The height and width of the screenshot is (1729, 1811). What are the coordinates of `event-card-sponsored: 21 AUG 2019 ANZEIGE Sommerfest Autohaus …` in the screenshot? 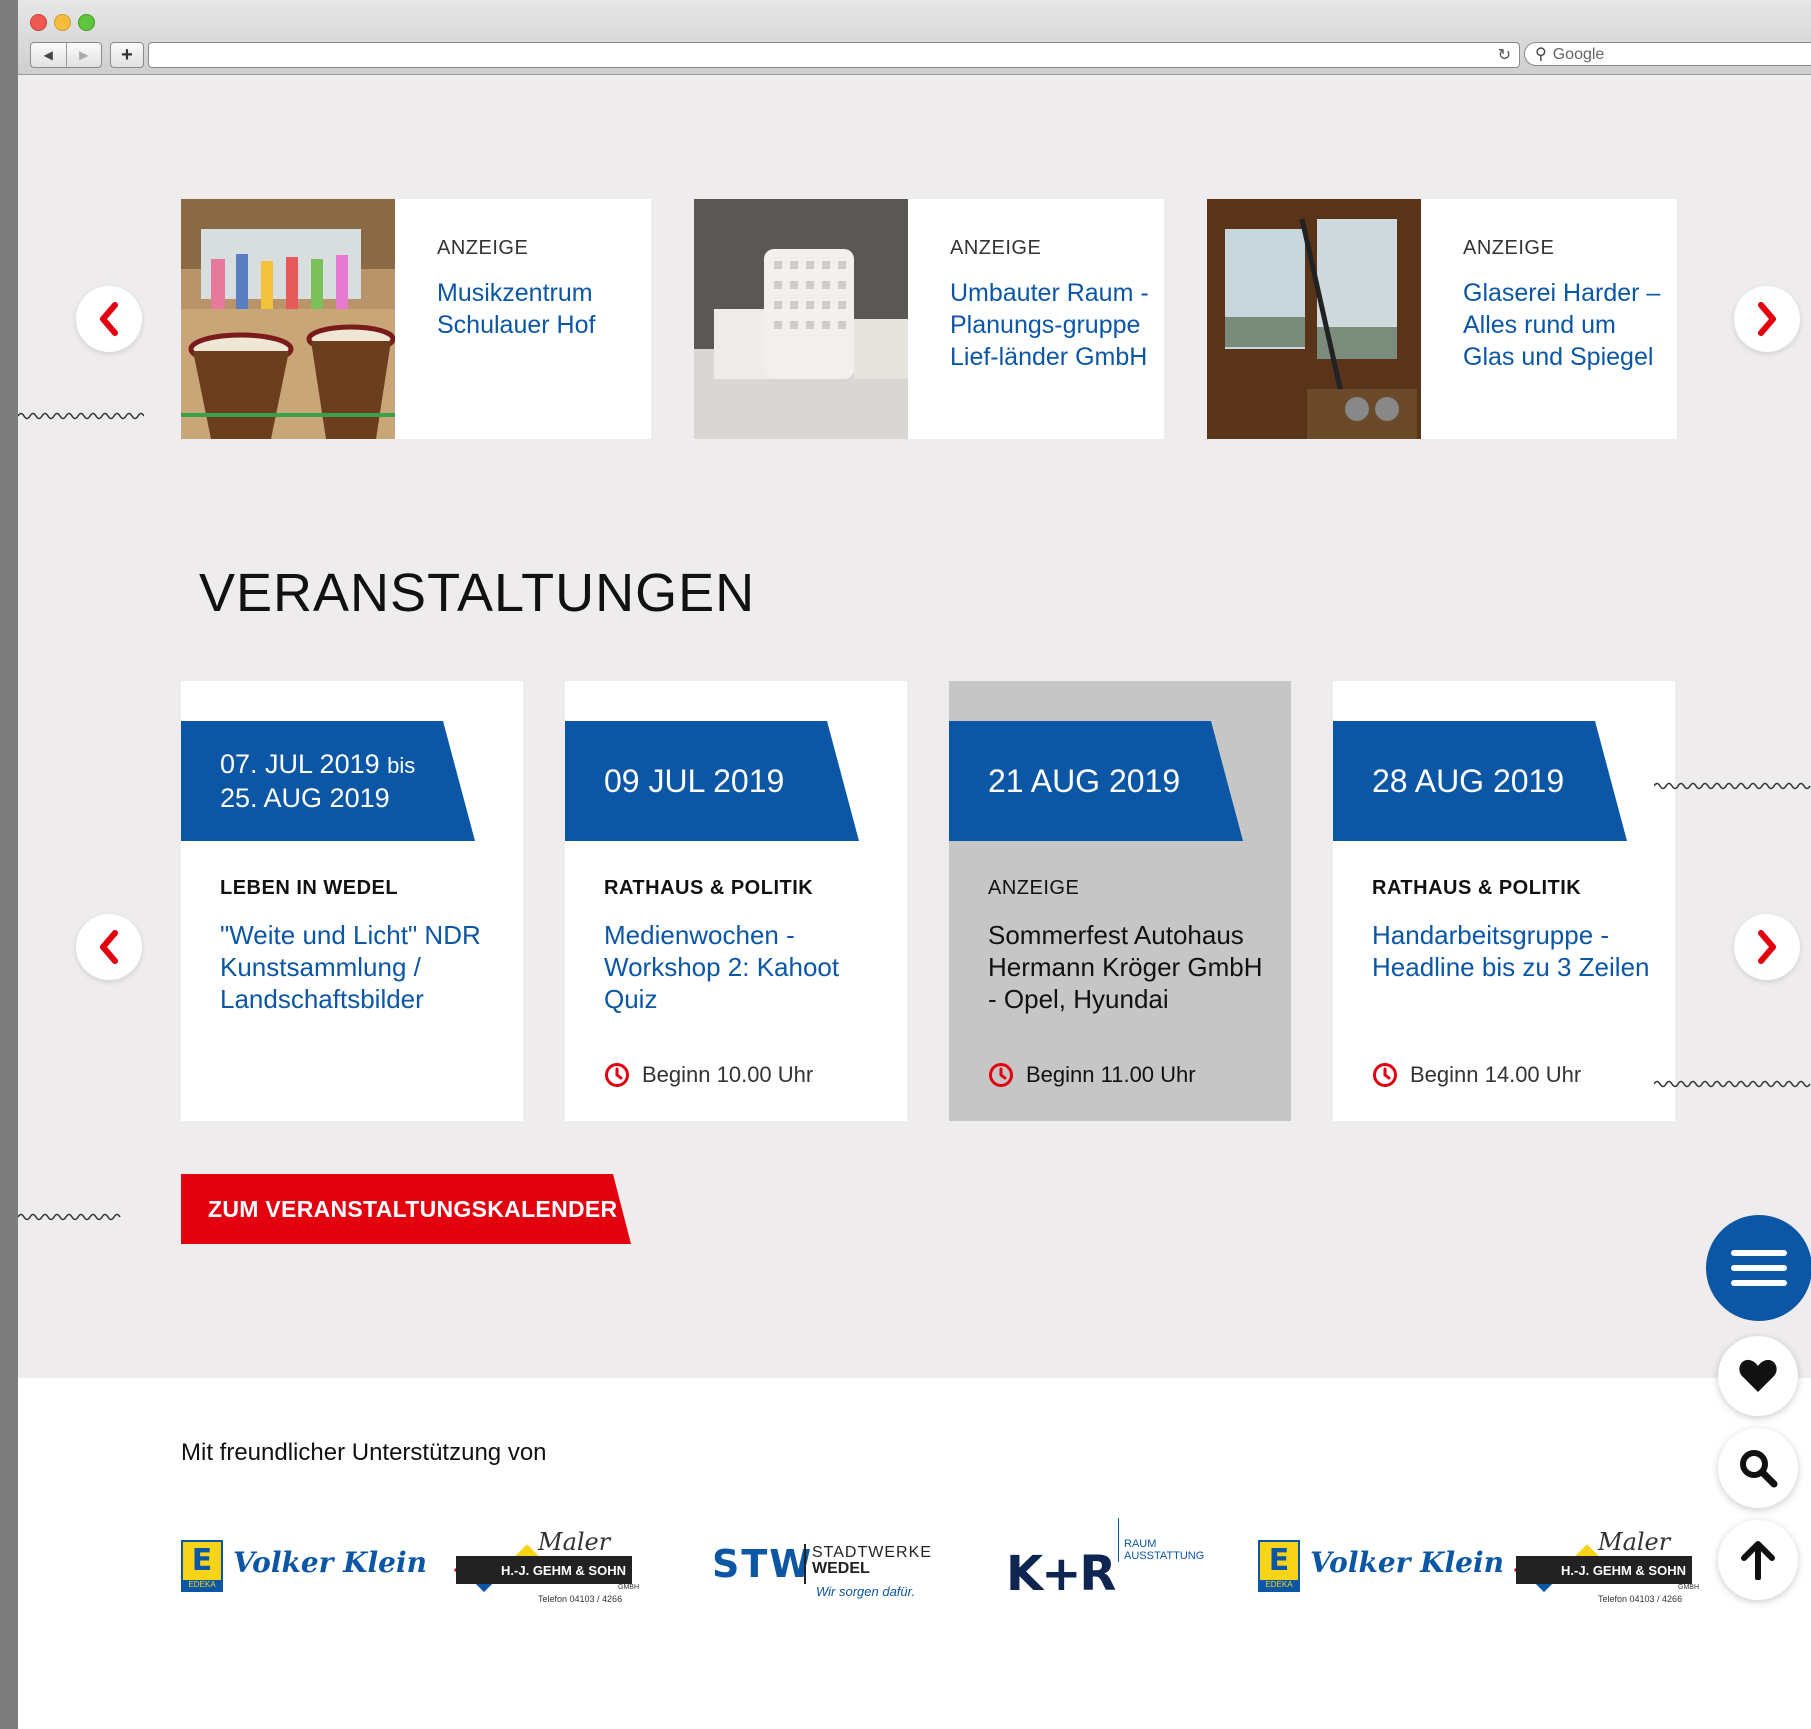 It's located at (1120, 901).